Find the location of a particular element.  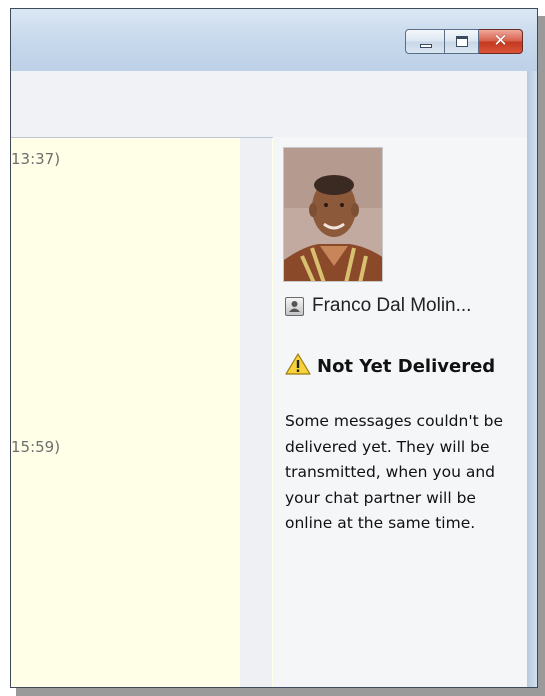

maximize-icon is located at coordinates (462, 41).